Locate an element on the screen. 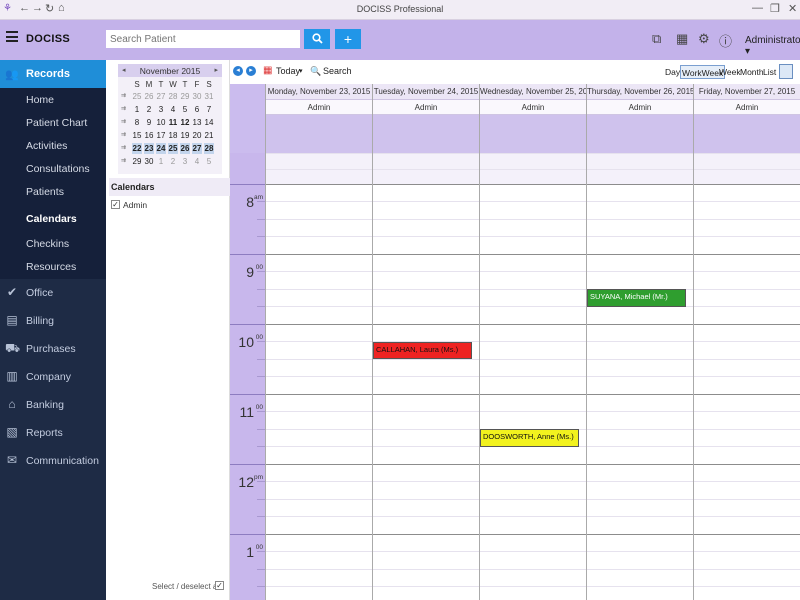 The width and height of the screenshot is (800, 600). add-button: + is located at coordinates (348, 39).